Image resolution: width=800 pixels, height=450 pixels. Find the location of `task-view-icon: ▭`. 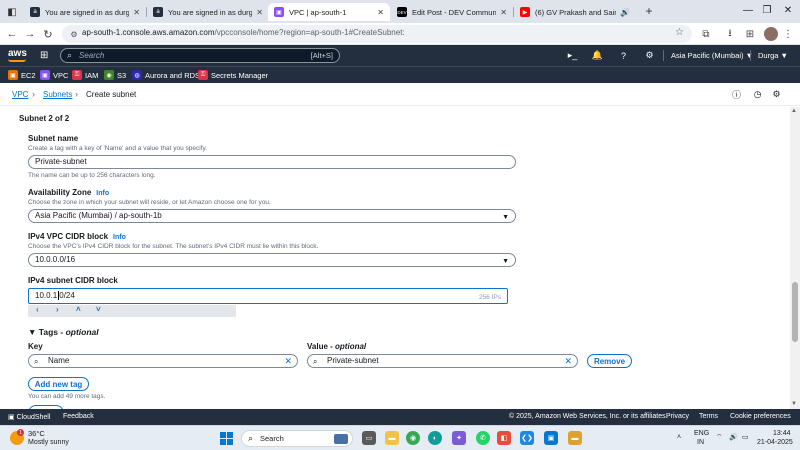

task-view-icon: ▭ is located at coordinates (369, 438).